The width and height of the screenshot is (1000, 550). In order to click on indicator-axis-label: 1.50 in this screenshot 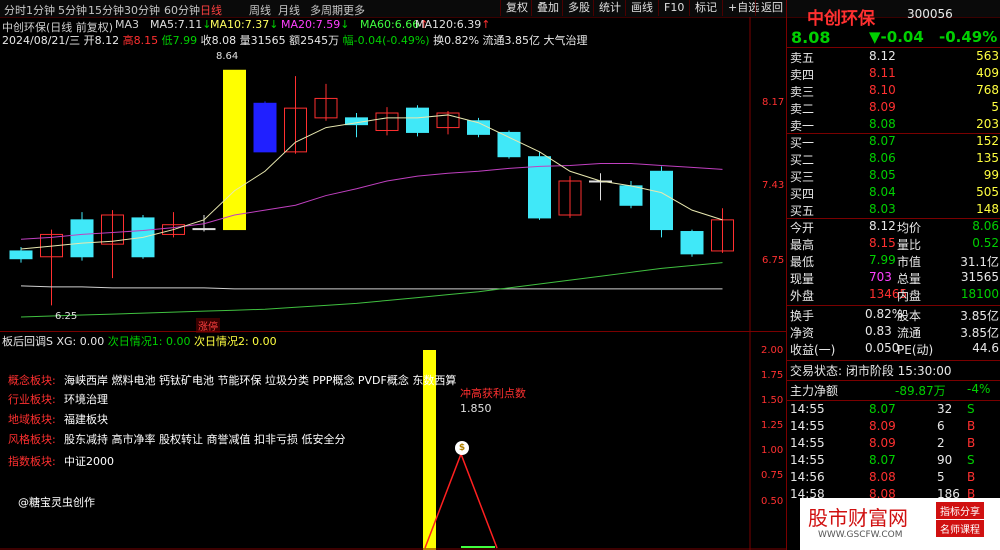, I will do `click(772, 400)`.